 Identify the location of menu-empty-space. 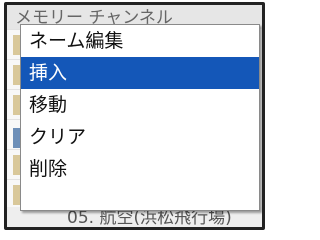
(140, 197).